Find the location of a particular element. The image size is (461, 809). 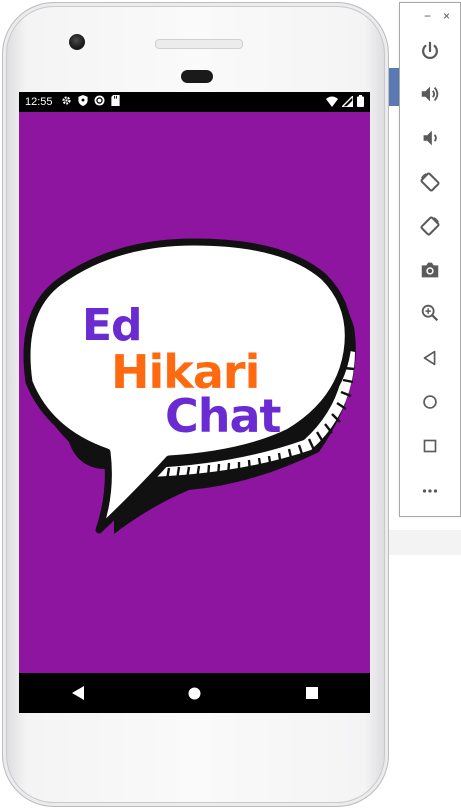

toolbar-home-button is located at coordinates (430, 402).